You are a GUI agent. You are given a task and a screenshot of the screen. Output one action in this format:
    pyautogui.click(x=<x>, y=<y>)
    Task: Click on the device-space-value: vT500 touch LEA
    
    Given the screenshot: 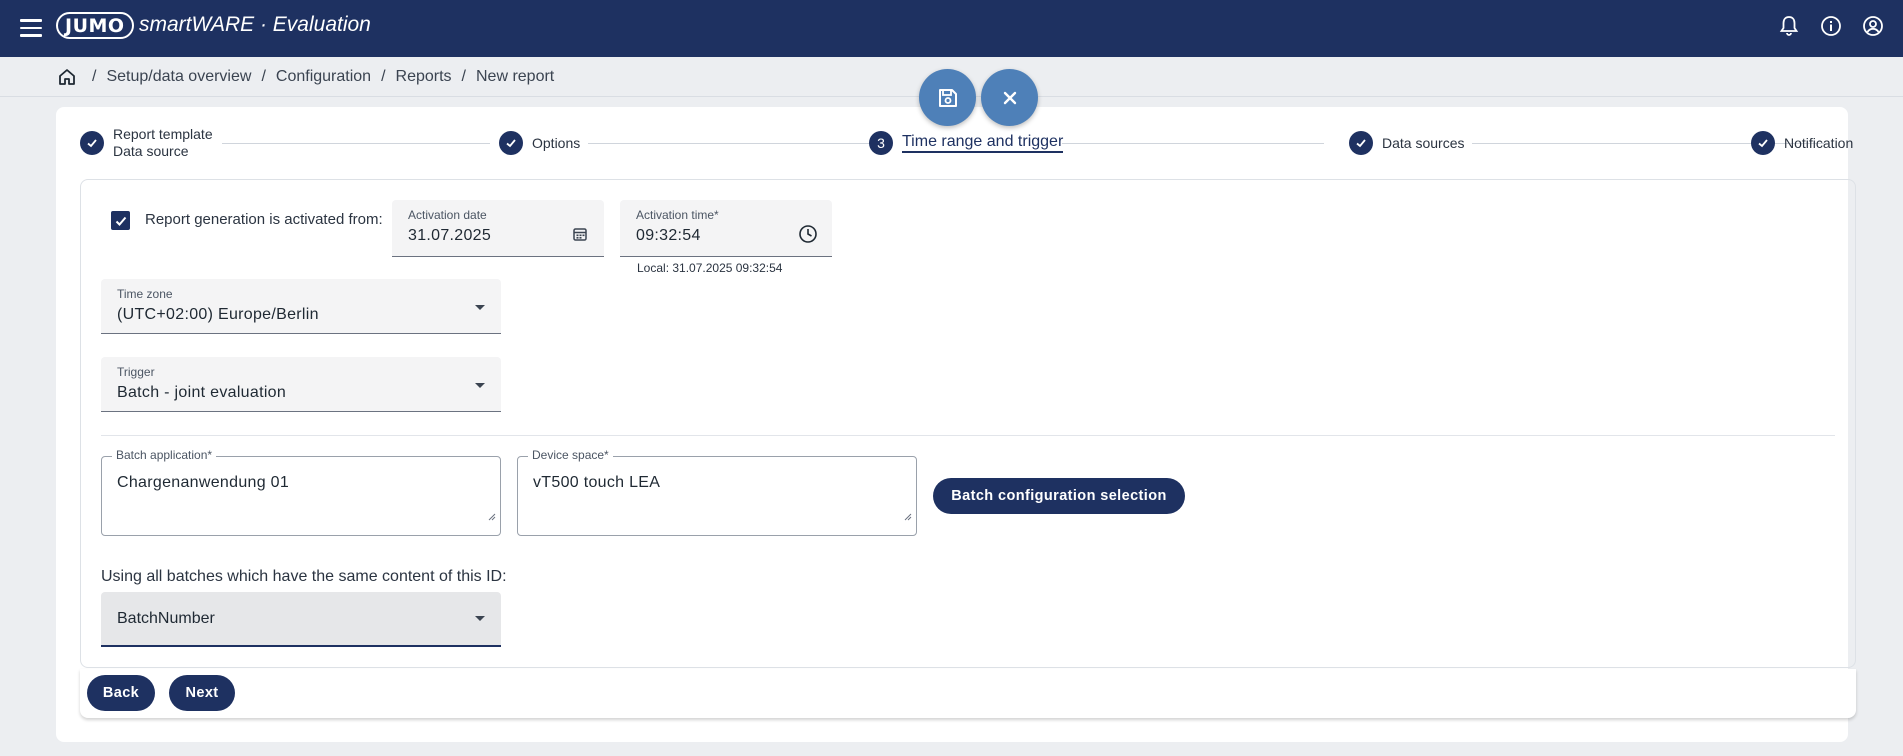 What is the action you would take?
    pyautogui.click(x=597, y=482)
    